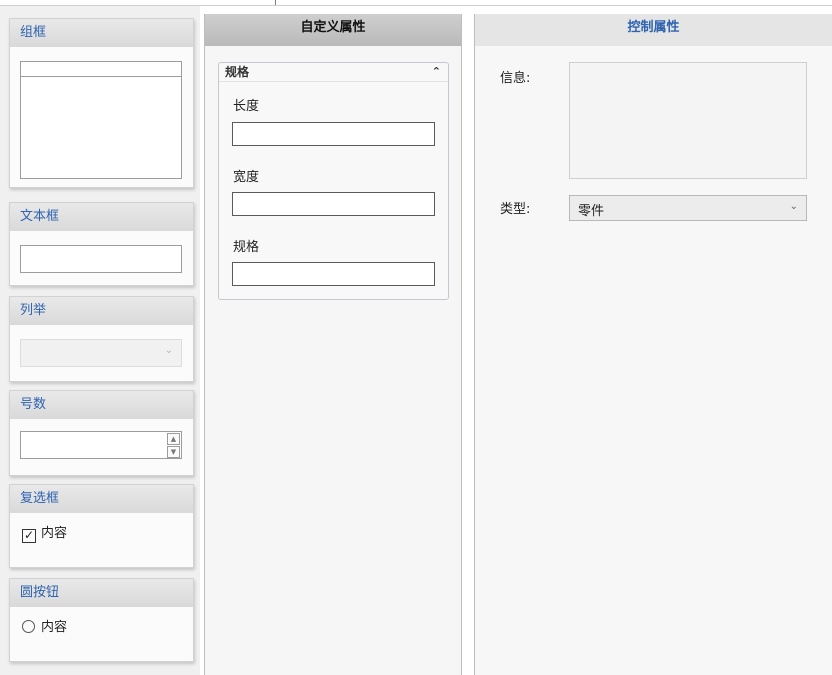  What do you see at coordinates (333, 134) in the screenshot?
I see `length-input` at bounding box center [333, 134].